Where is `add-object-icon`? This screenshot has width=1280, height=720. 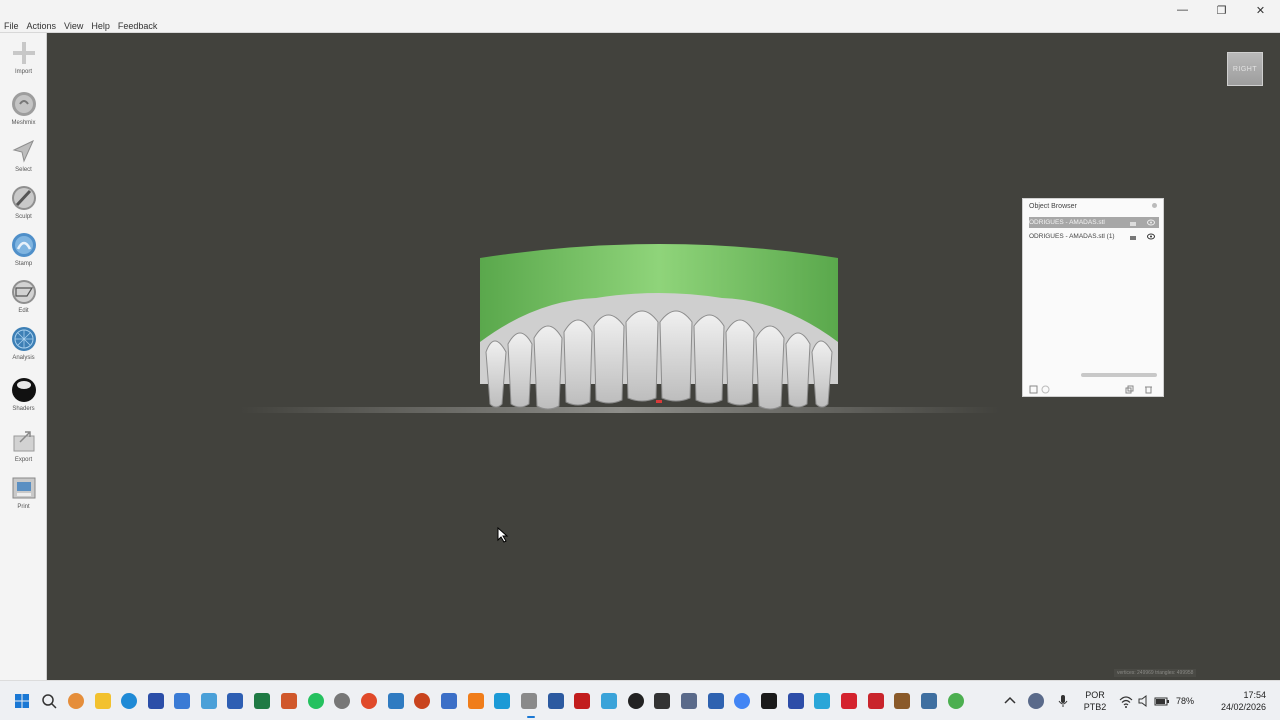
add-object-icon is located at coordinates (1033, 389).